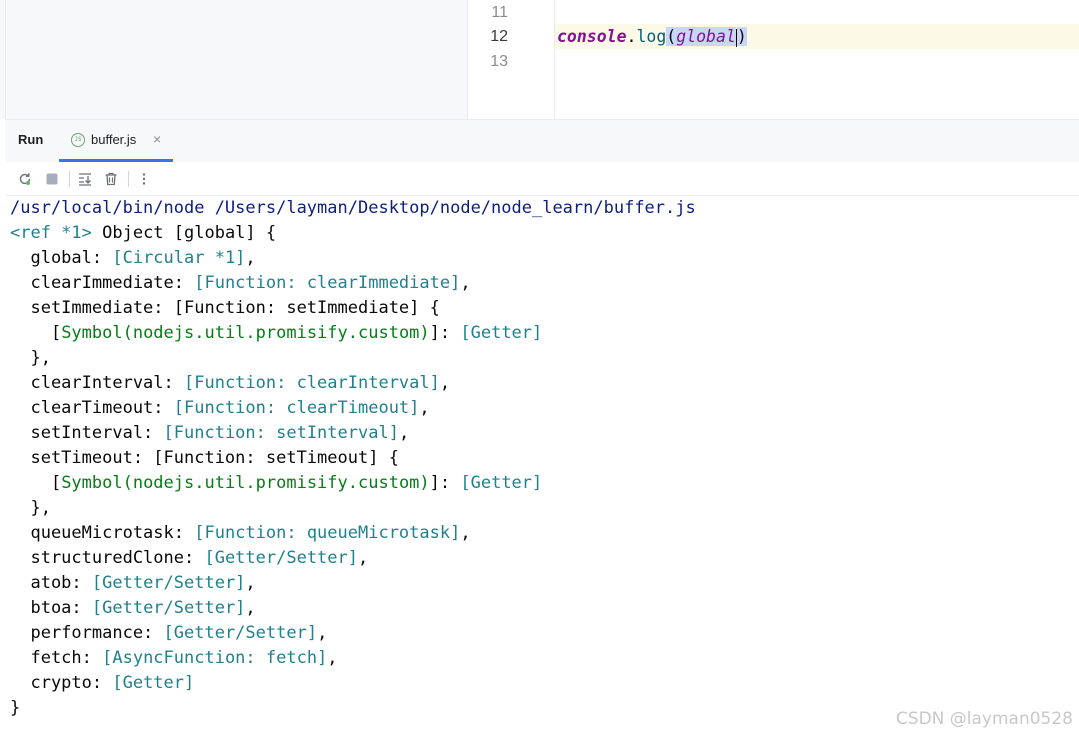 Image resolution: width=1079 pixels, height=735 pixels. What do you see at coordinates (984, 719) in the screenshot?
I see `watermark: CSDN @layman0528` at bounding box center [984, 719].